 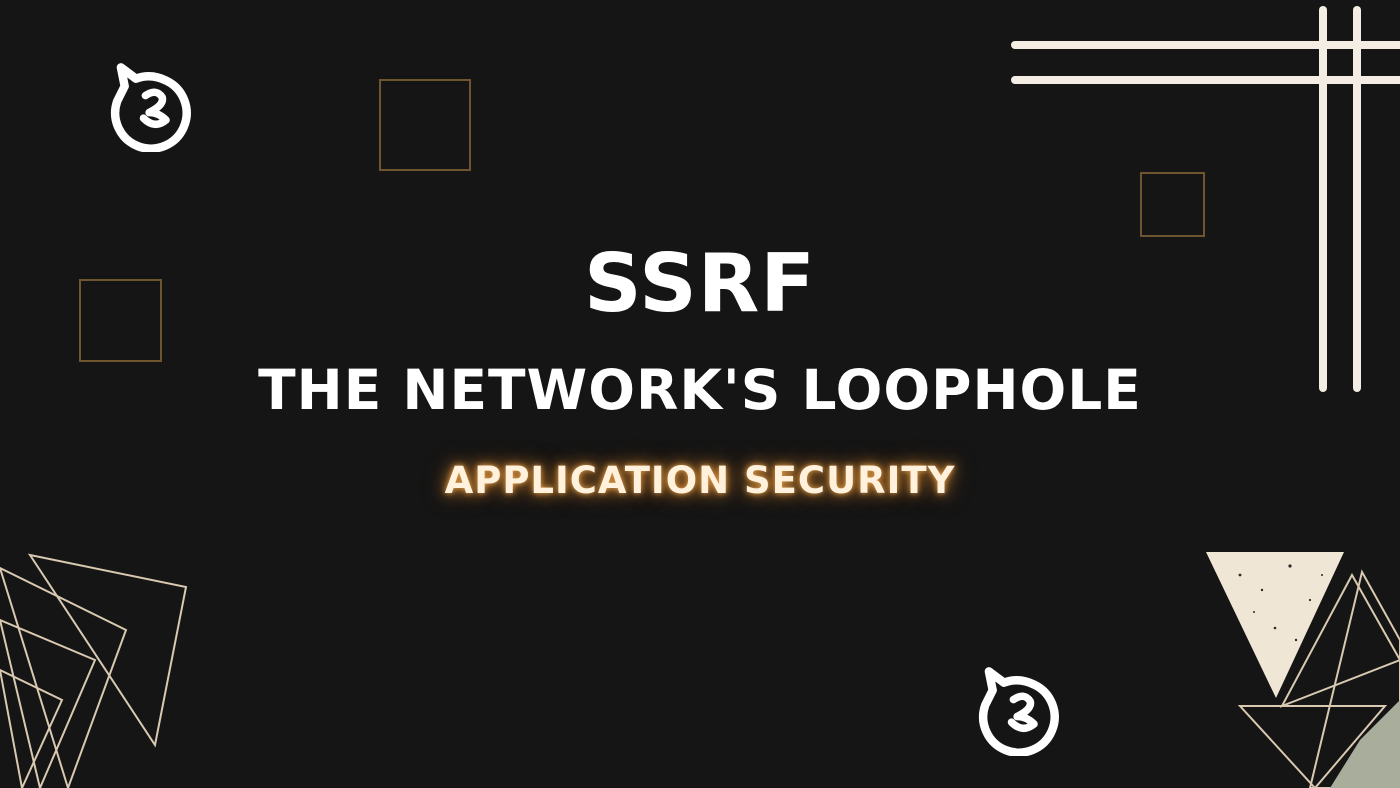 What do you see at coordinates (425, 125) in the screenshot?
I see `outline-square-top` at bounding box center [425, 125].